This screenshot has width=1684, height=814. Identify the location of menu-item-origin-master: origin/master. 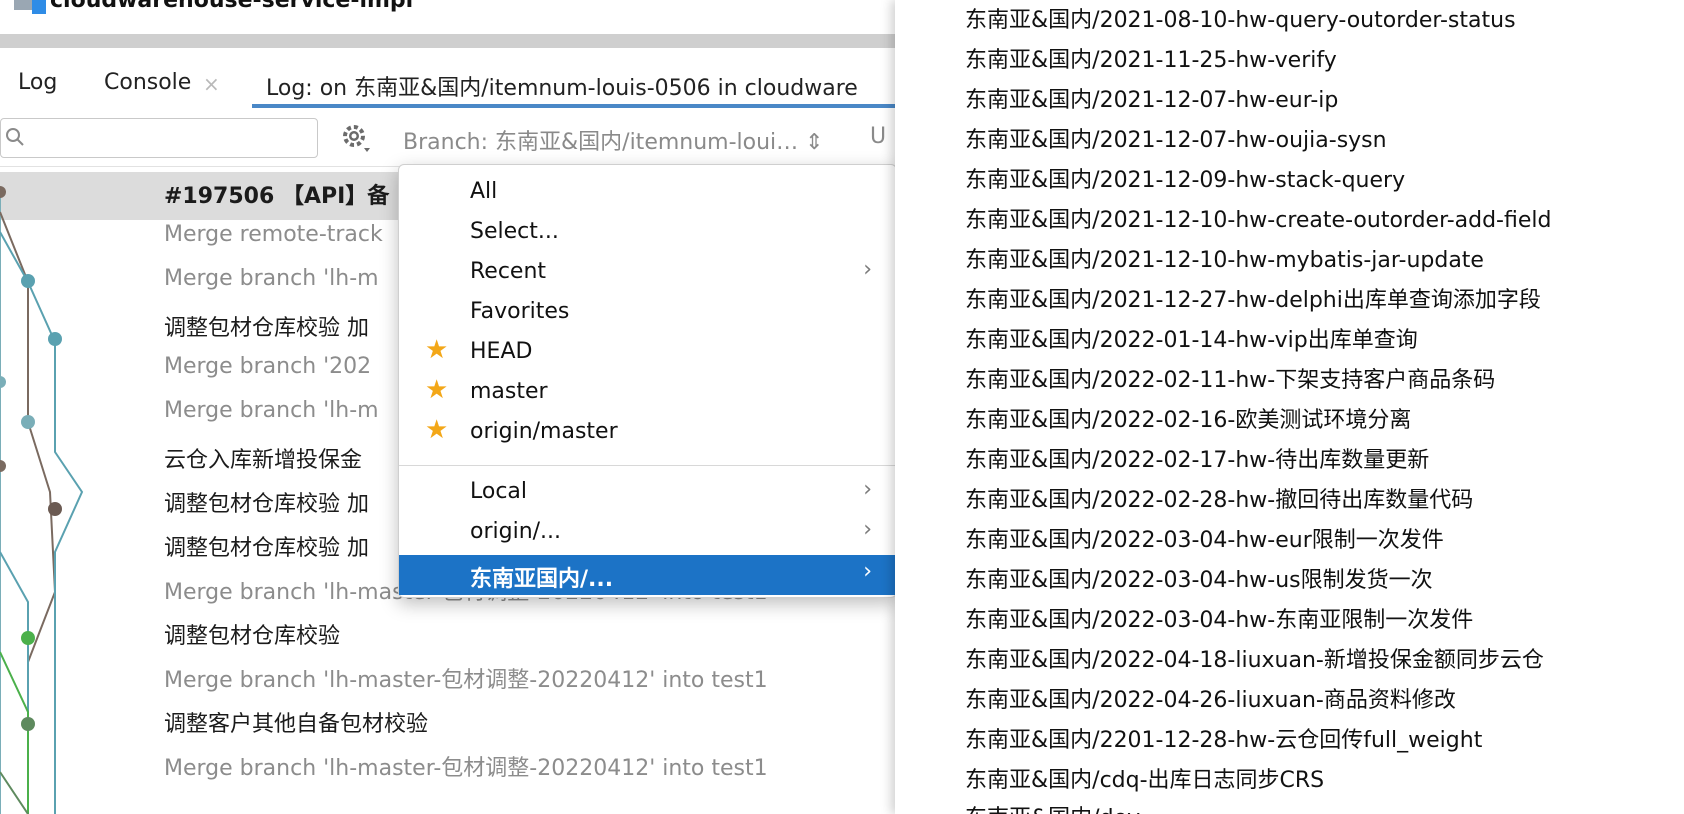
(544, 431).